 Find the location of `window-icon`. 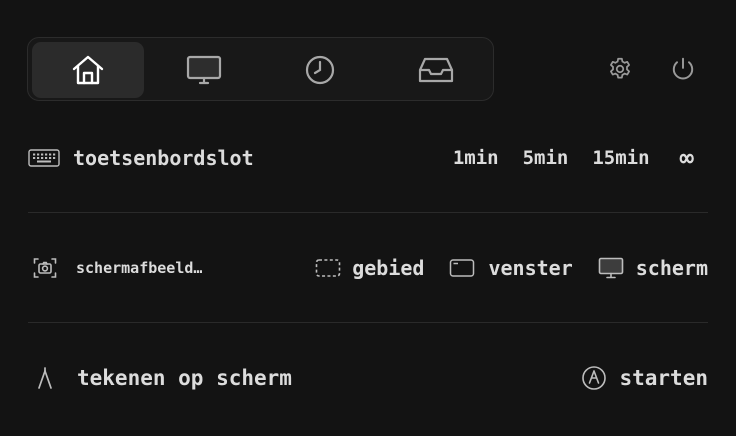

window-icon is located at coordinates (462, 268).